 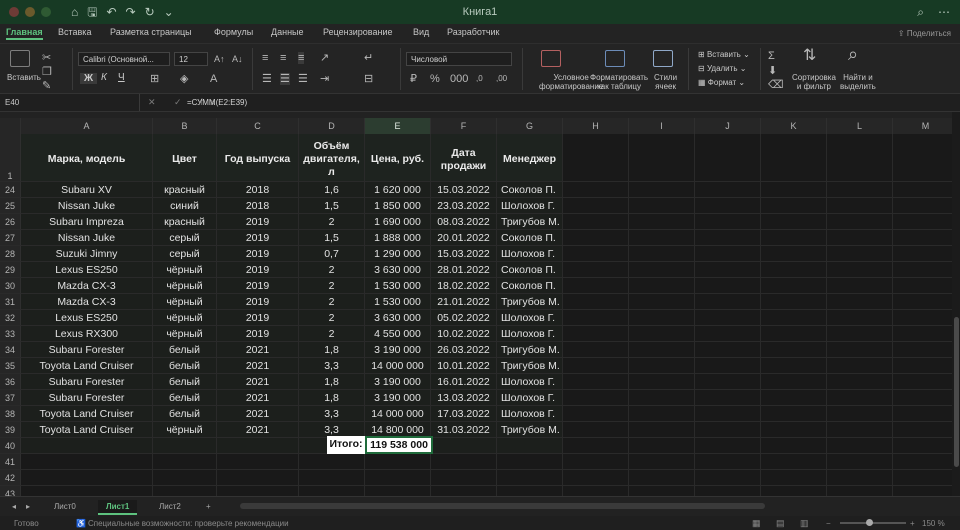 I want to click on table-cell: 1 290 000, so click(x=398, y=254).